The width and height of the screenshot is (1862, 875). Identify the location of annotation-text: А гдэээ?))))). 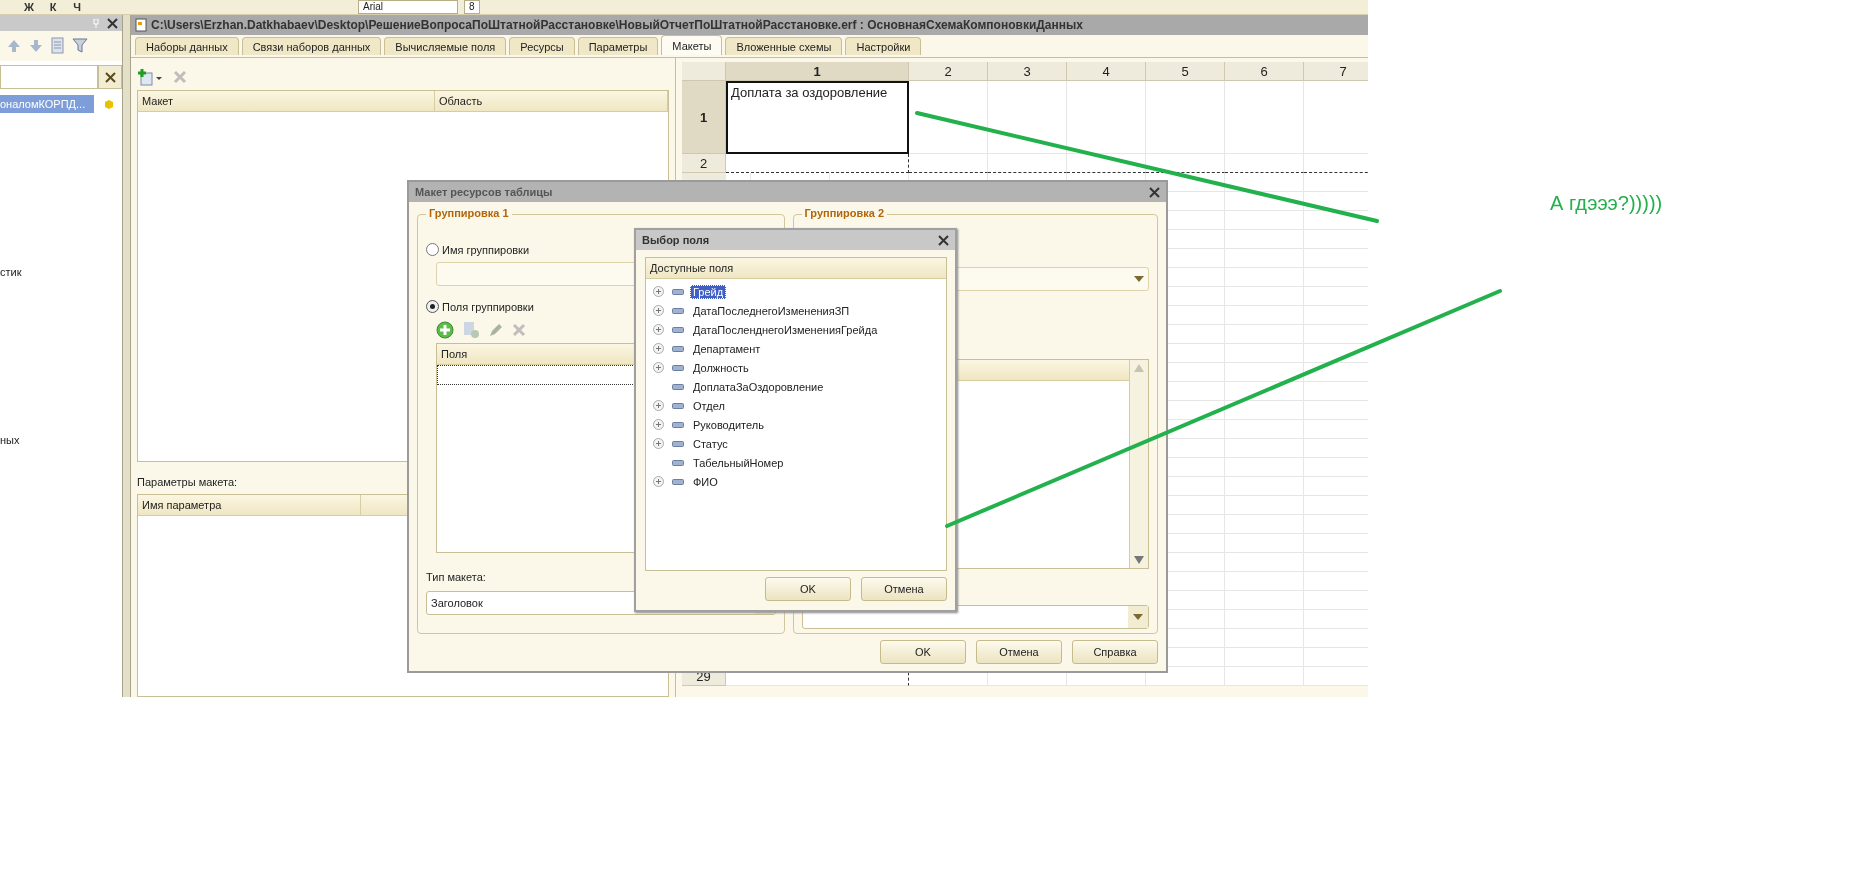
(1606, 203).